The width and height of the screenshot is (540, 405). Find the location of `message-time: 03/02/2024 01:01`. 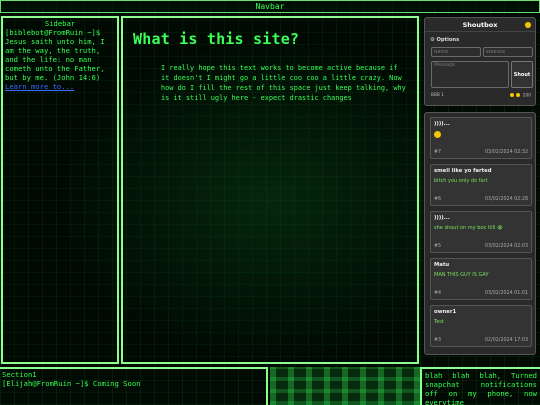

message-time: 03/02/2024 01:01 is located at coordinates (506, 293).